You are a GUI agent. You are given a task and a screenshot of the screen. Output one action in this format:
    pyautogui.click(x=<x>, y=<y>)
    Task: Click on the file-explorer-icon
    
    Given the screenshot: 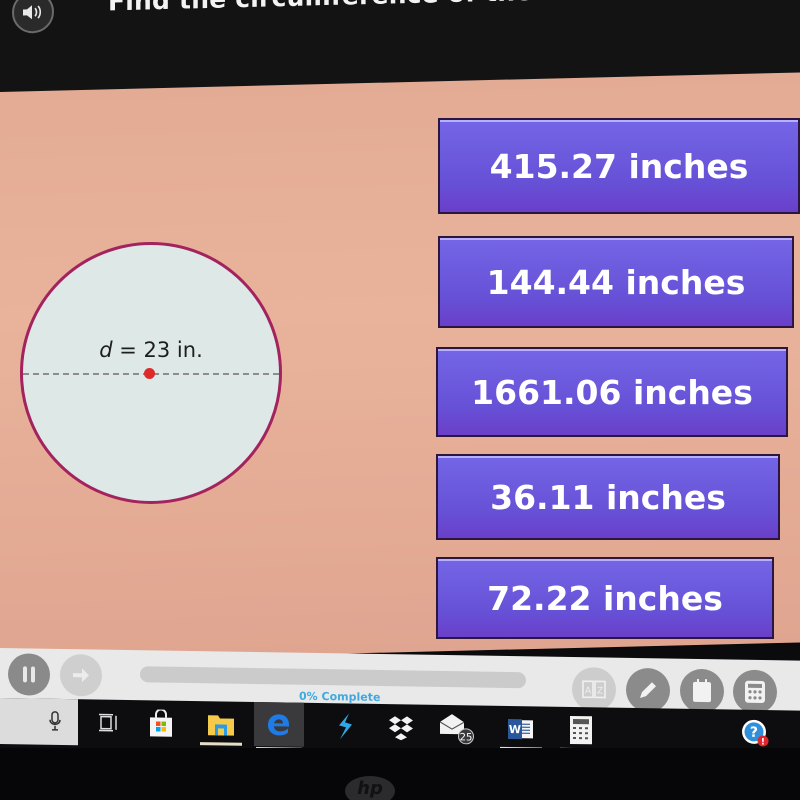 What is the action you would take?
    pyautogui.click(x=221, y=725)
    